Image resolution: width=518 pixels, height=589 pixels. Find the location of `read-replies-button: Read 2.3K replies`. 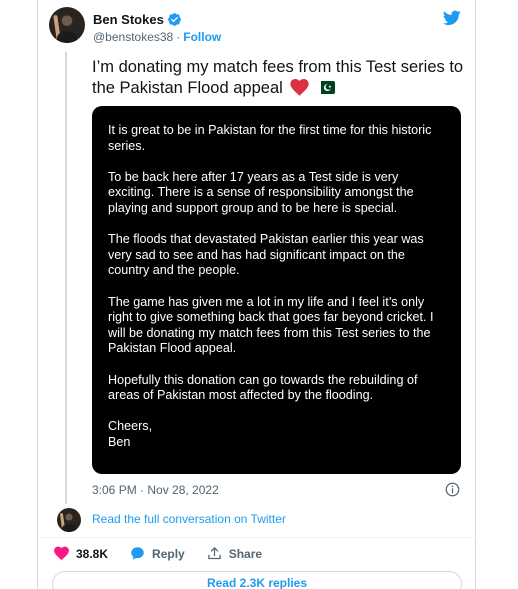

read-replies-button: Read 2.3K replies is located at coordinates (257, 580).